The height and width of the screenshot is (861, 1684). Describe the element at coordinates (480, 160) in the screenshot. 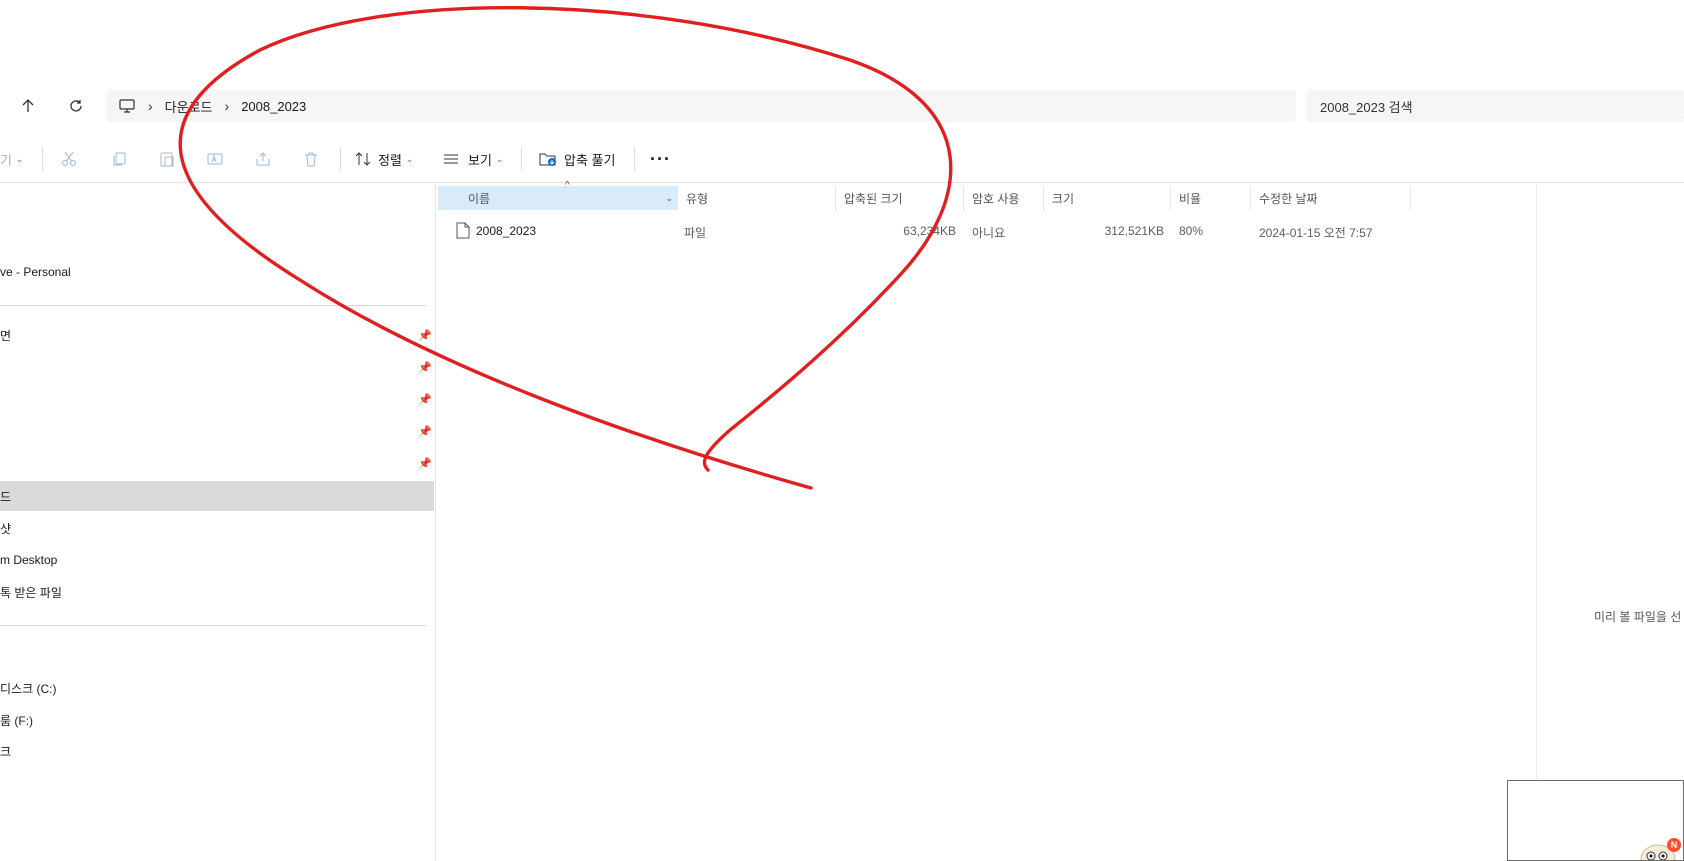

I see `view-label: 보기` at that location.